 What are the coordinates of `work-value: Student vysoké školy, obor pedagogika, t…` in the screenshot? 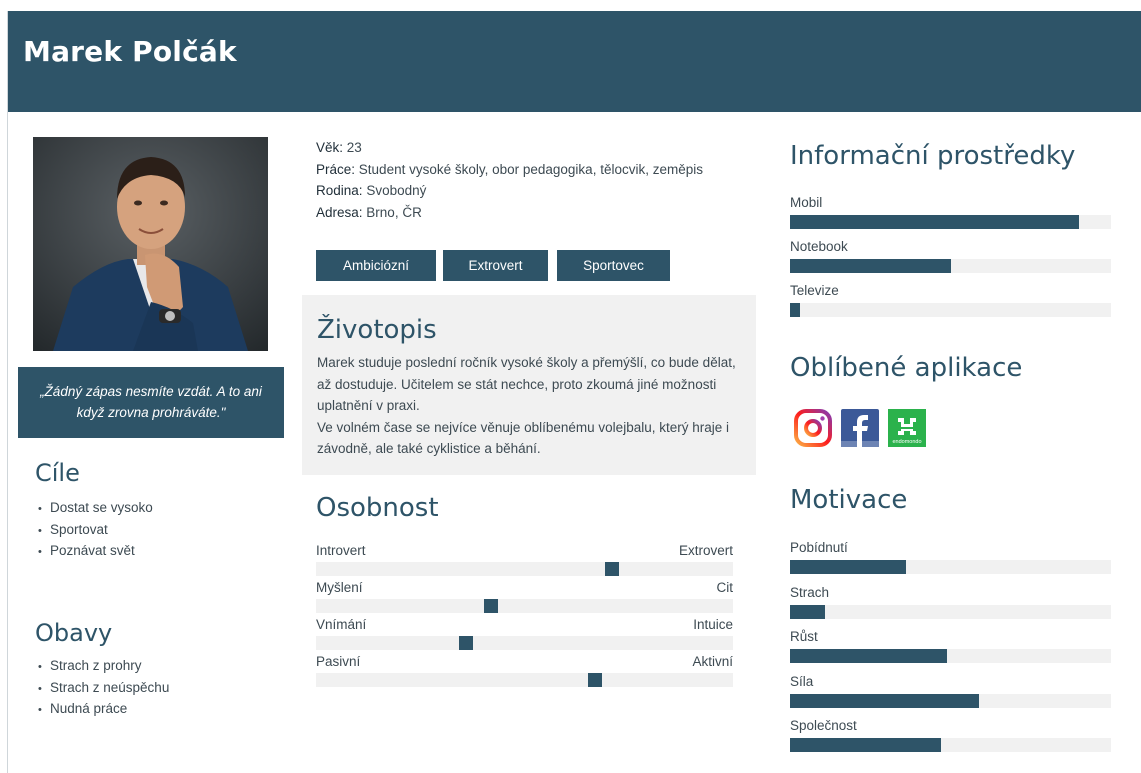 It's located at (530, 169).